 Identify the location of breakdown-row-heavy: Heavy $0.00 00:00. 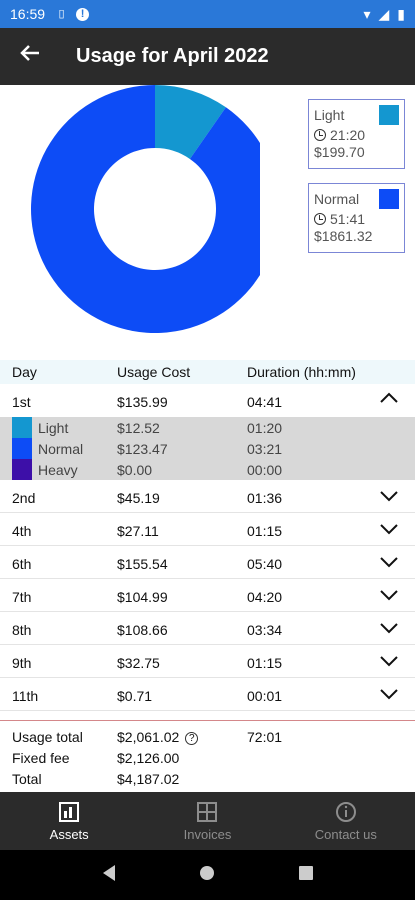
(207, 469).